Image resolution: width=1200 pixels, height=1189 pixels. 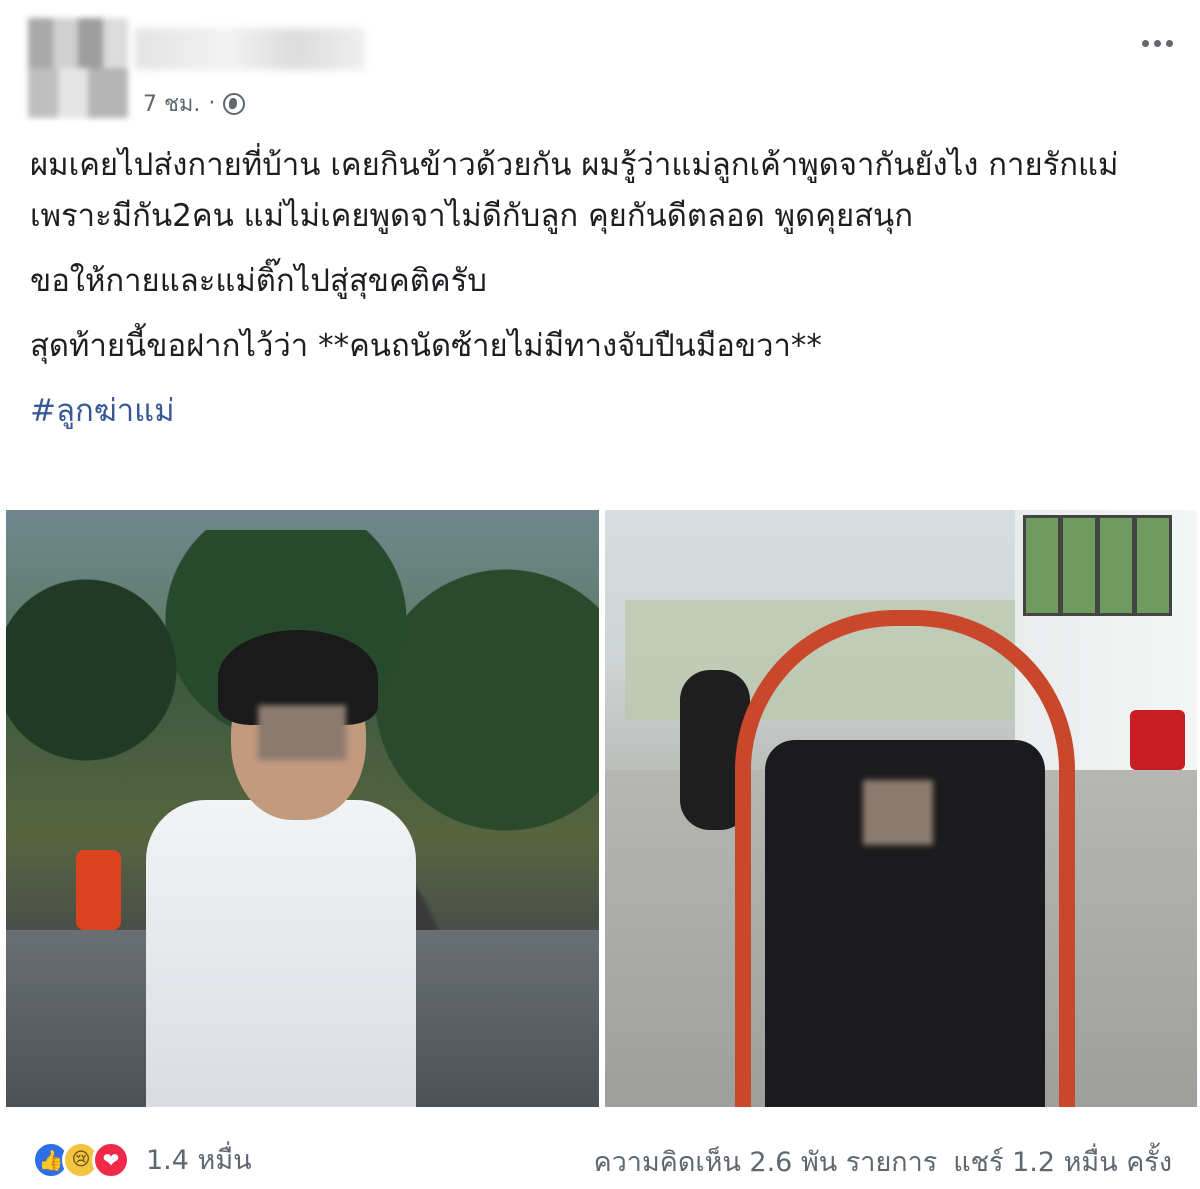 I want to click on divider, so click(x=600, y=1120).